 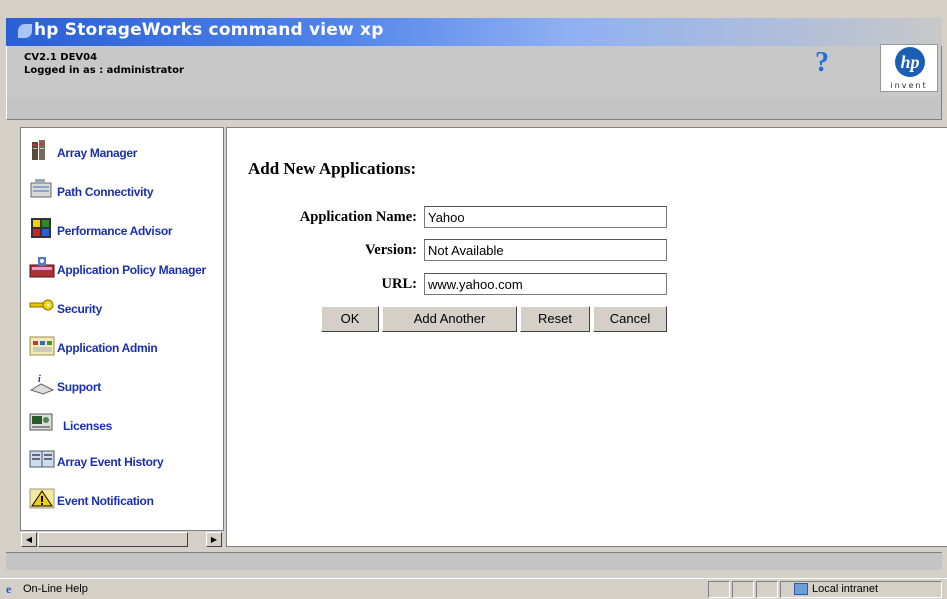 I want to click on form-title: Add New Applications:, so click(x=332, y=168).